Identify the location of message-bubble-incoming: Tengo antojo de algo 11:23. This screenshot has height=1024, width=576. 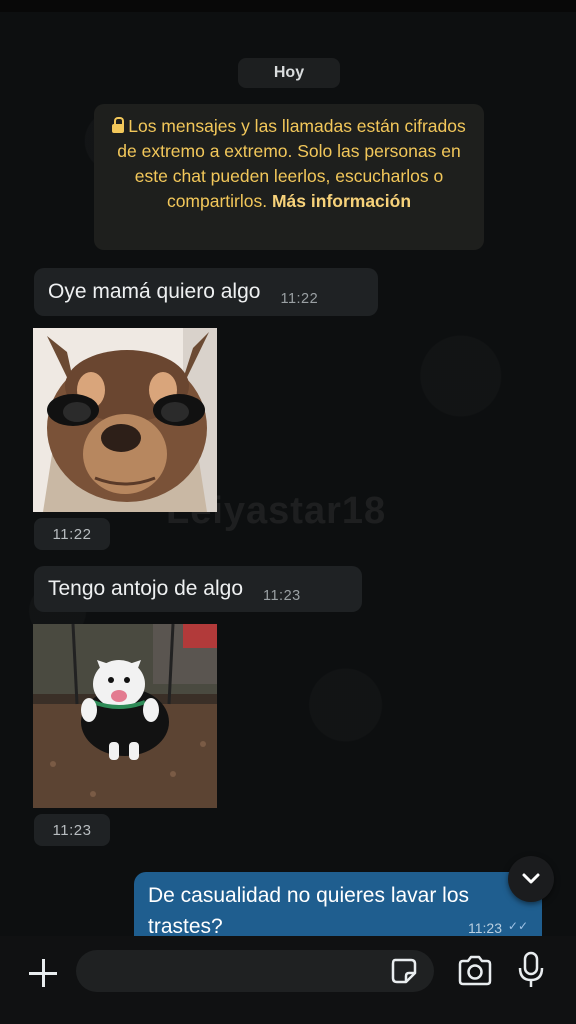
(198, 589).